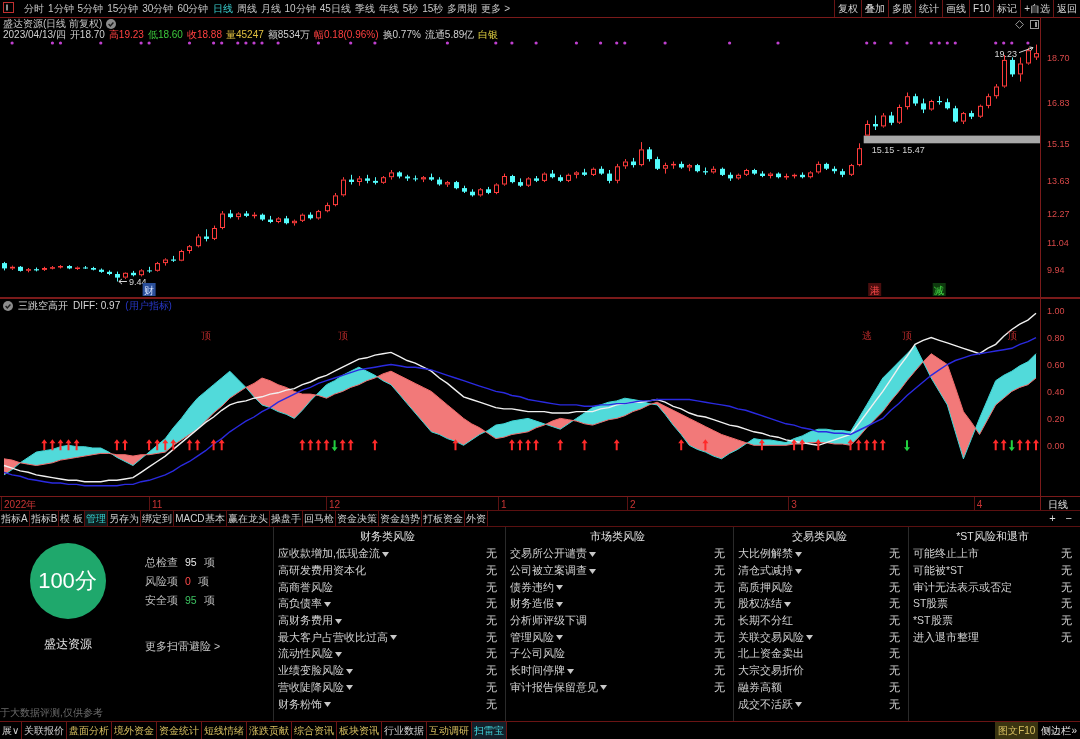  I want to click on risk-item: 交易所公开谴责, so click(553, 554).